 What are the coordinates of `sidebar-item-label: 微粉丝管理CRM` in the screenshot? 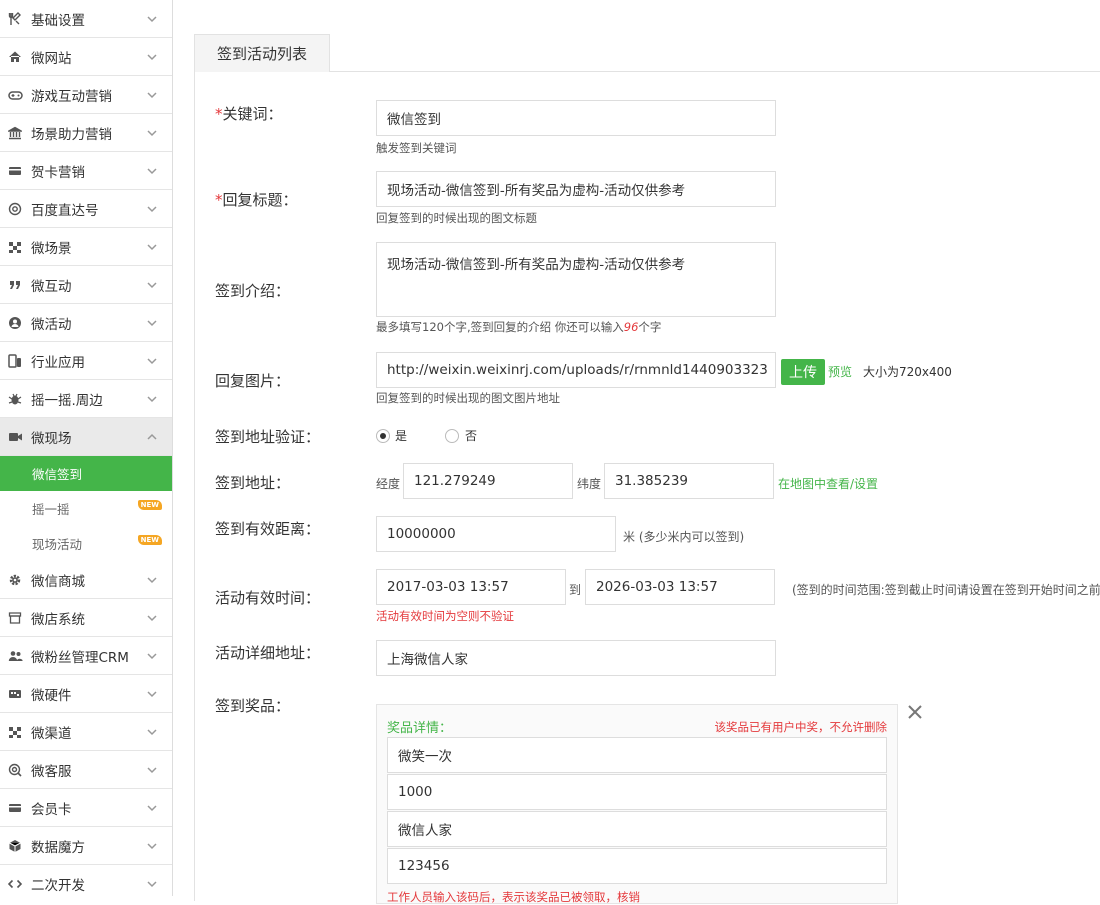 It's located at (80, 657).